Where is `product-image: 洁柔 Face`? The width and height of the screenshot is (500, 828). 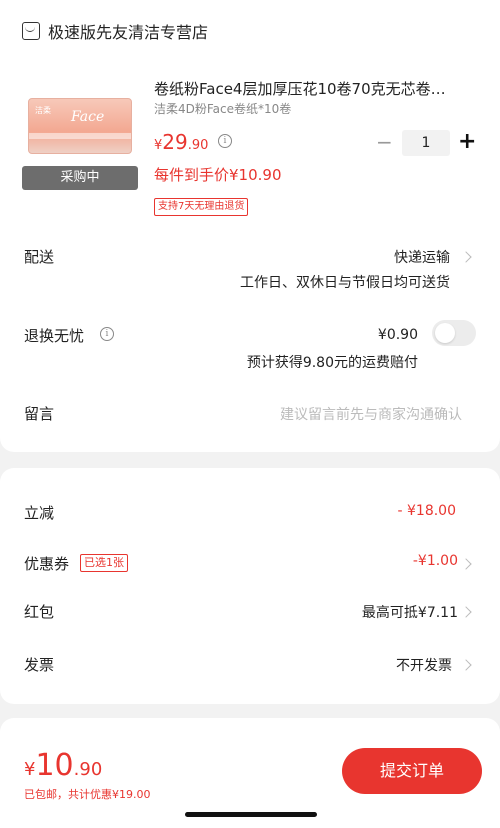 product-image: 洁柔 Face is located at coordinates (81, 125).